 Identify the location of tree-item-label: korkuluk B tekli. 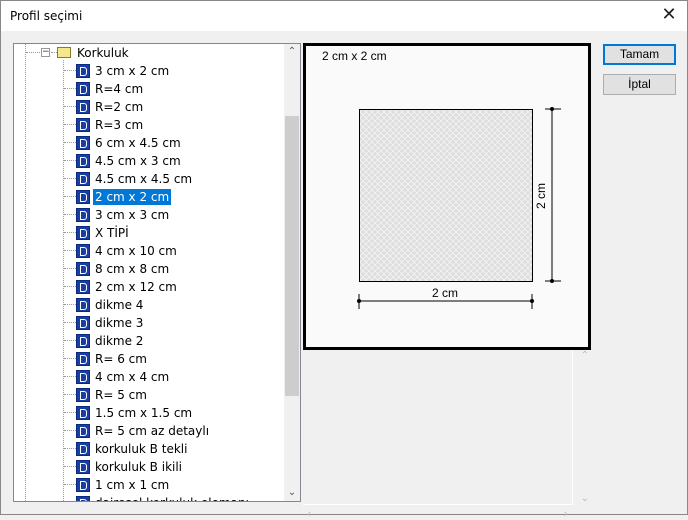
(141, 449).